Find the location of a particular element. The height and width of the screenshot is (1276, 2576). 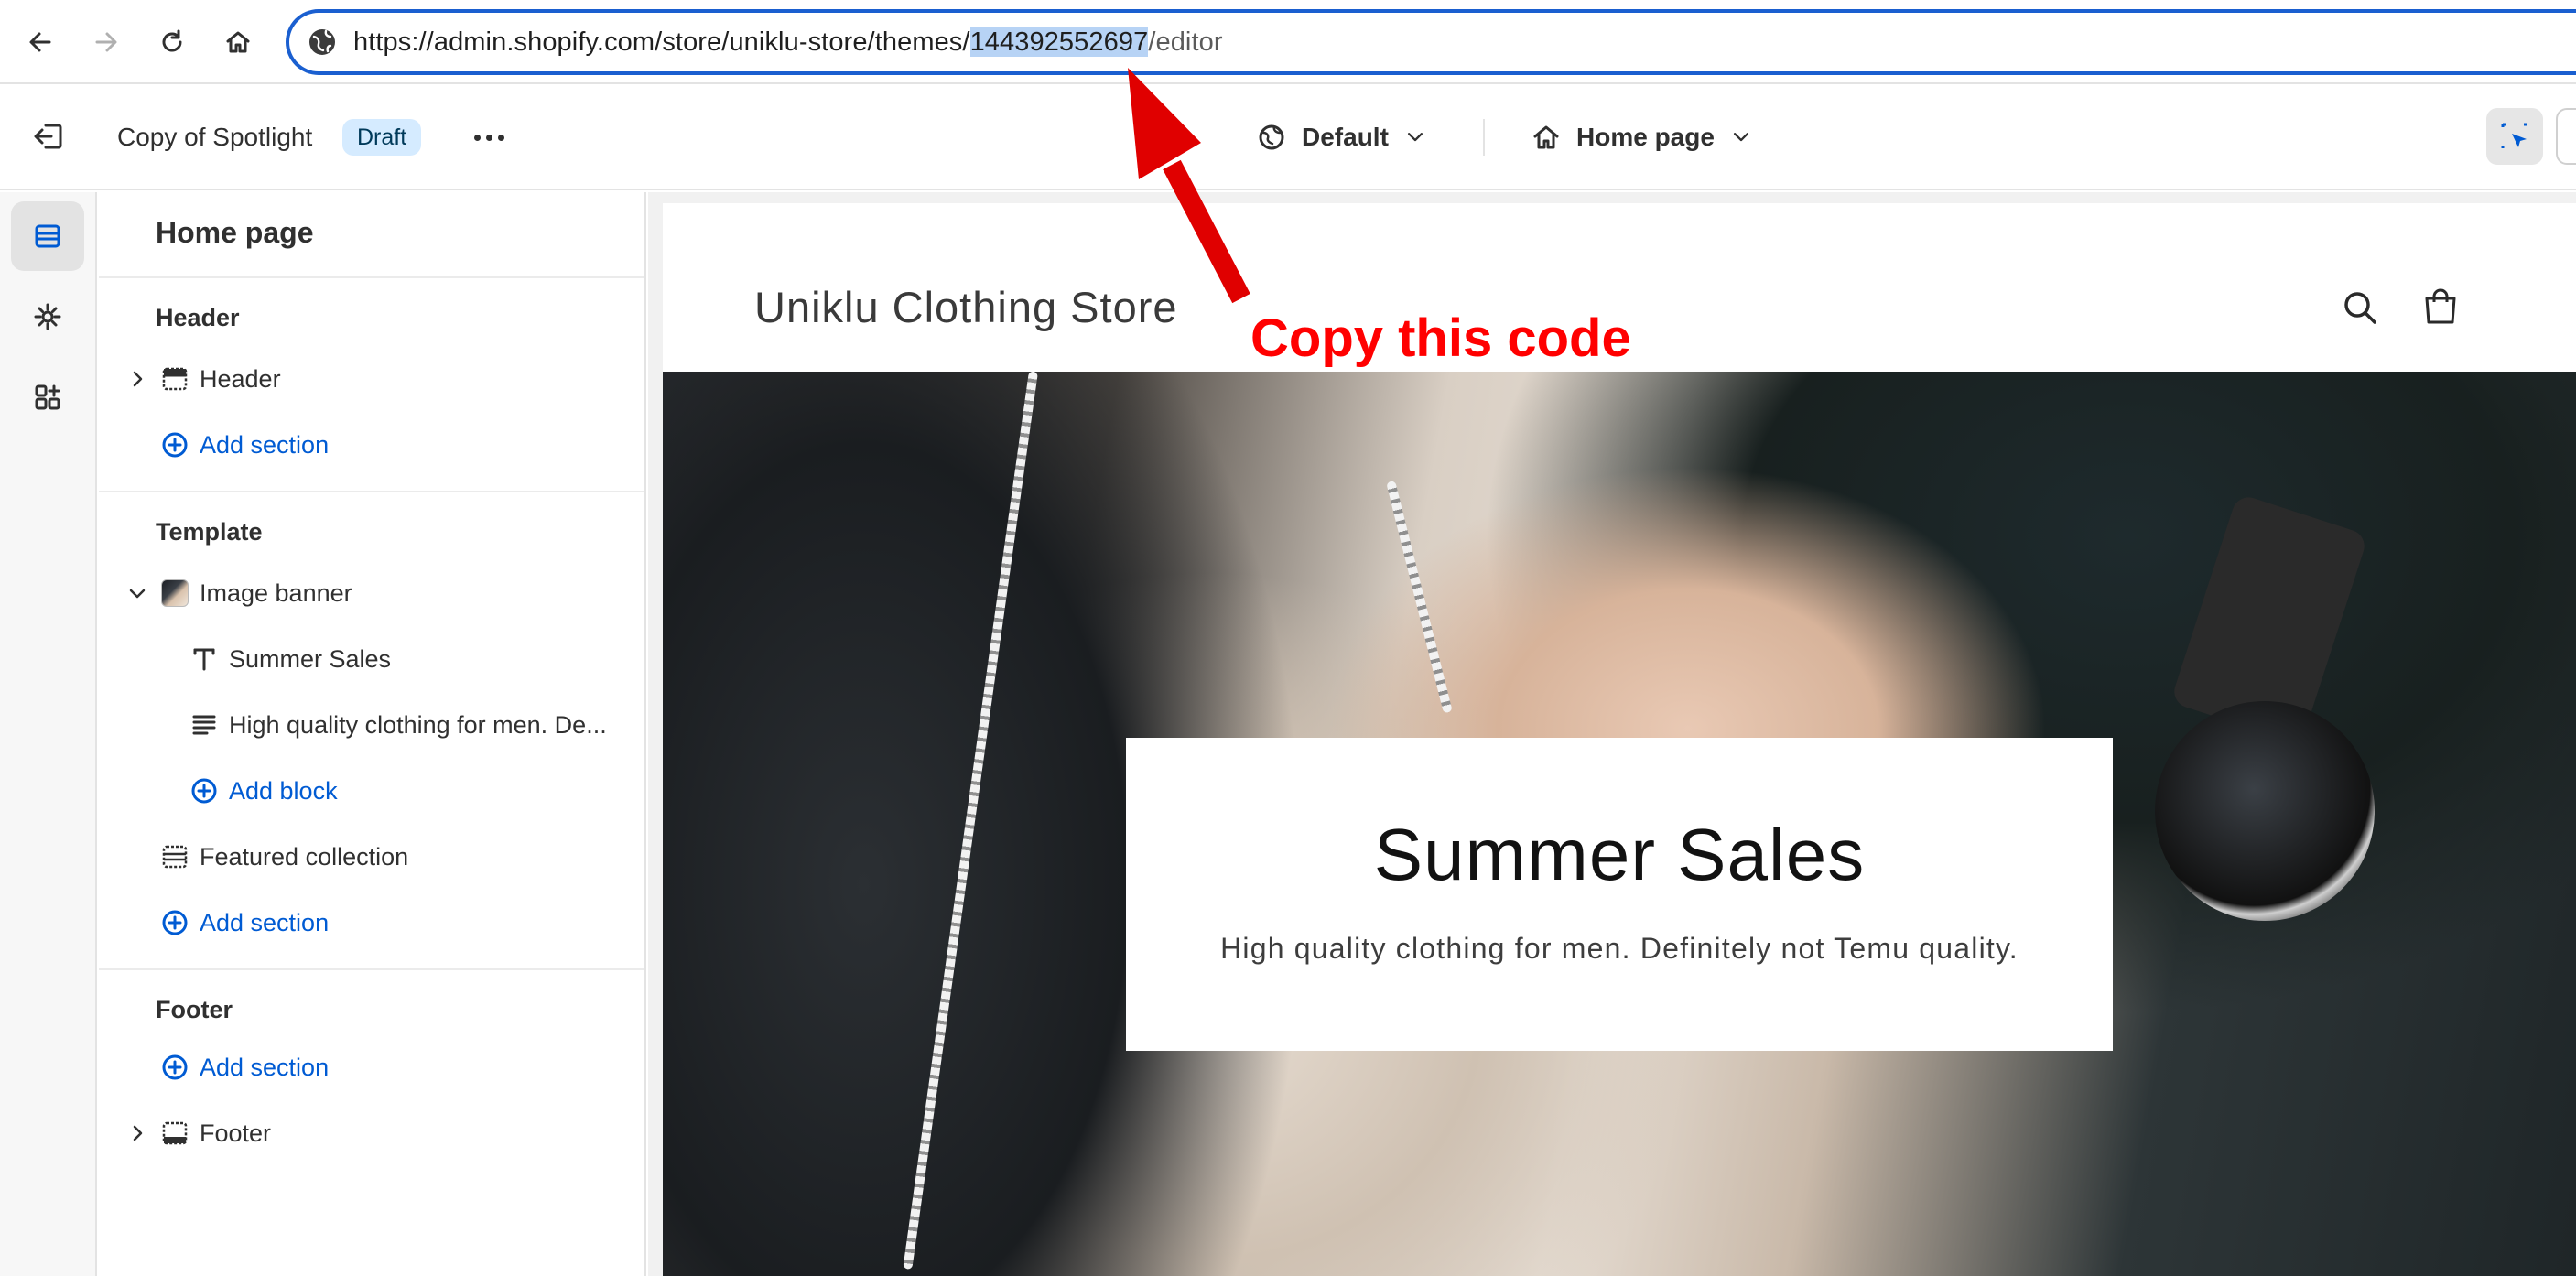

image-banner-thumbnail is located at coordinates (175, 593).